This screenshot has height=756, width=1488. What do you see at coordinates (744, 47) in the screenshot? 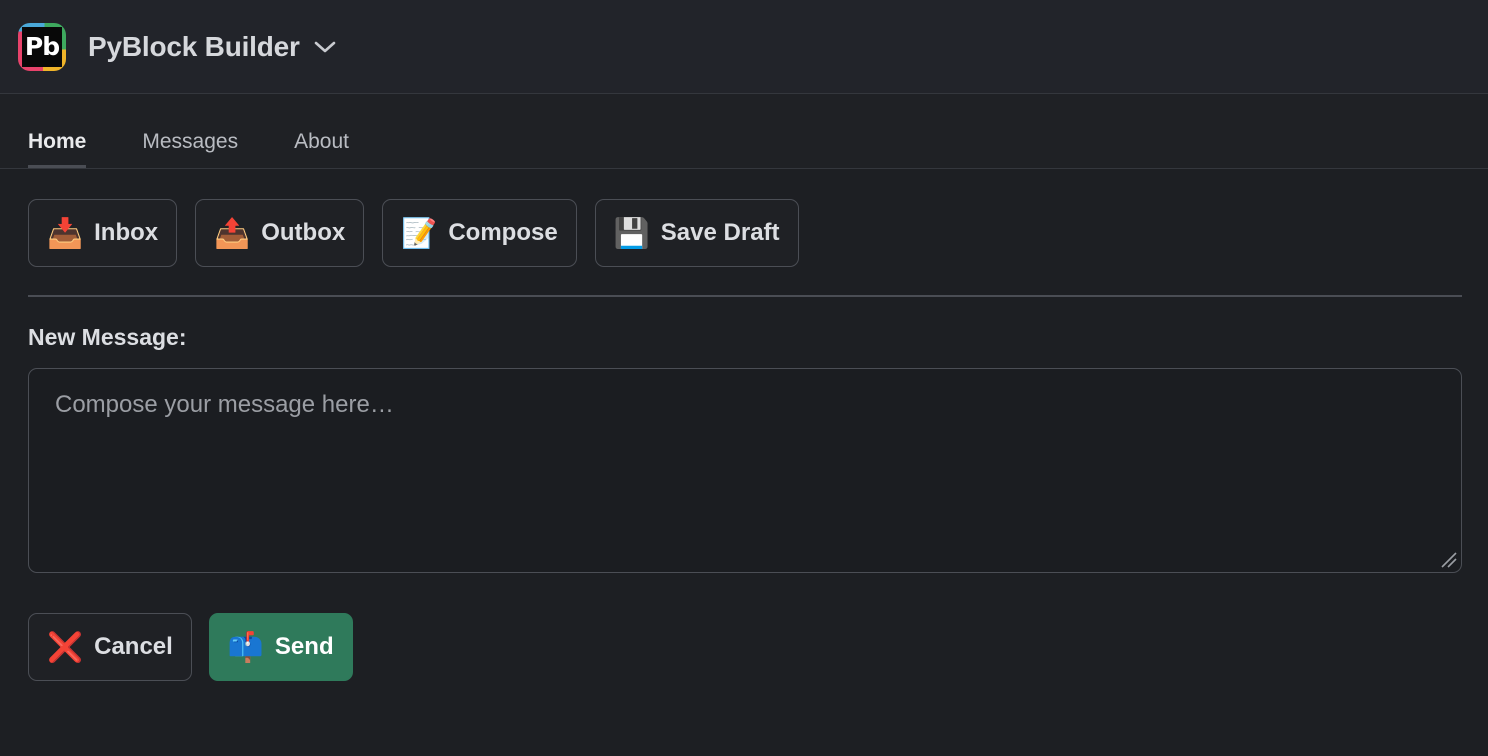
I see `app-header: Pb PyBlock Builder` at bounding box center [744, 47].